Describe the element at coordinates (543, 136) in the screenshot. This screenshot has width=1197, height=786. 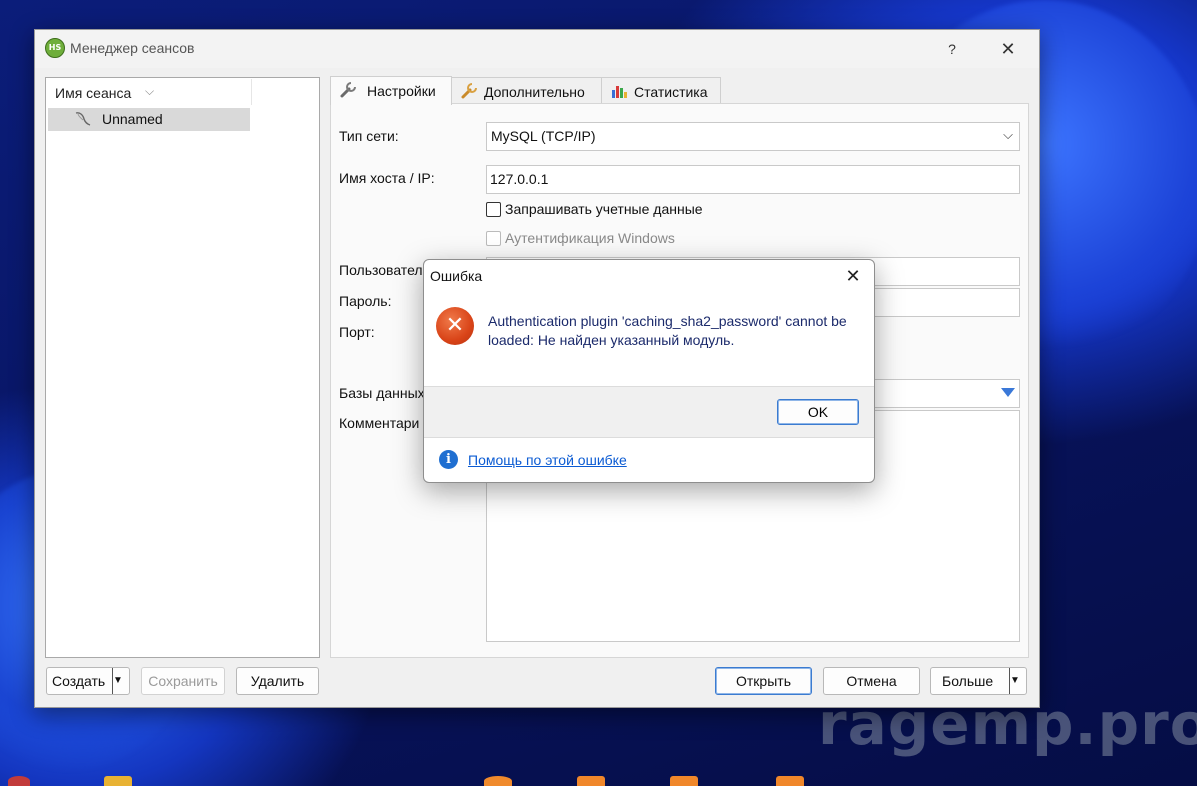
I see `network-type-value: MySQL (TCP/IP)` at that location.